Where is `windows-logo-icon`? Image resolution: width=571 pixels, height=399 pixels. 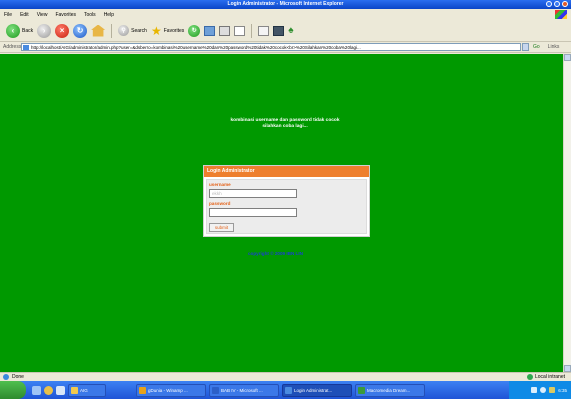 windows-logo-icon is located at coordinates (561, 14).